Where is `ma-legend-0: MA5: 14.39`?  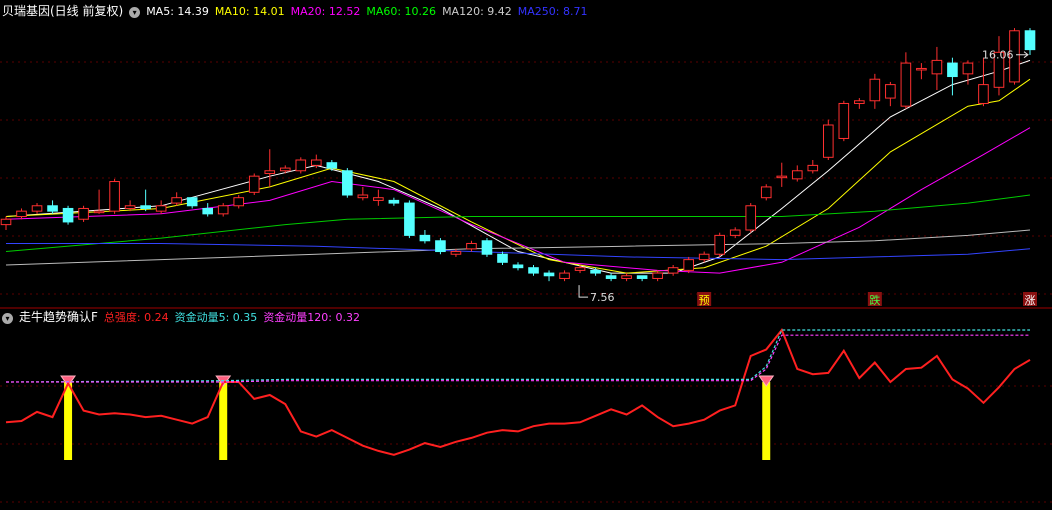
ma-legend-0: MA5: 14.39 is located at coordinates (177, 11).